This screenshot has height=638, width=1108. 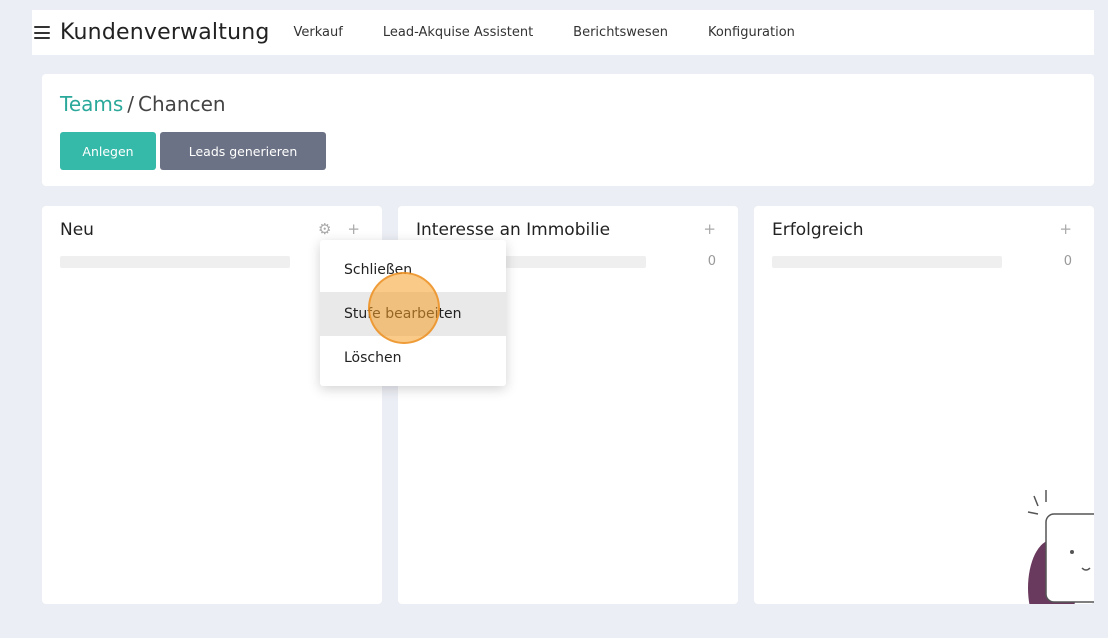 What do you see at coordinates (818, 230) in the screenshot?
I see `column-title: Erfolgreich` at bounding box center [818, 230].